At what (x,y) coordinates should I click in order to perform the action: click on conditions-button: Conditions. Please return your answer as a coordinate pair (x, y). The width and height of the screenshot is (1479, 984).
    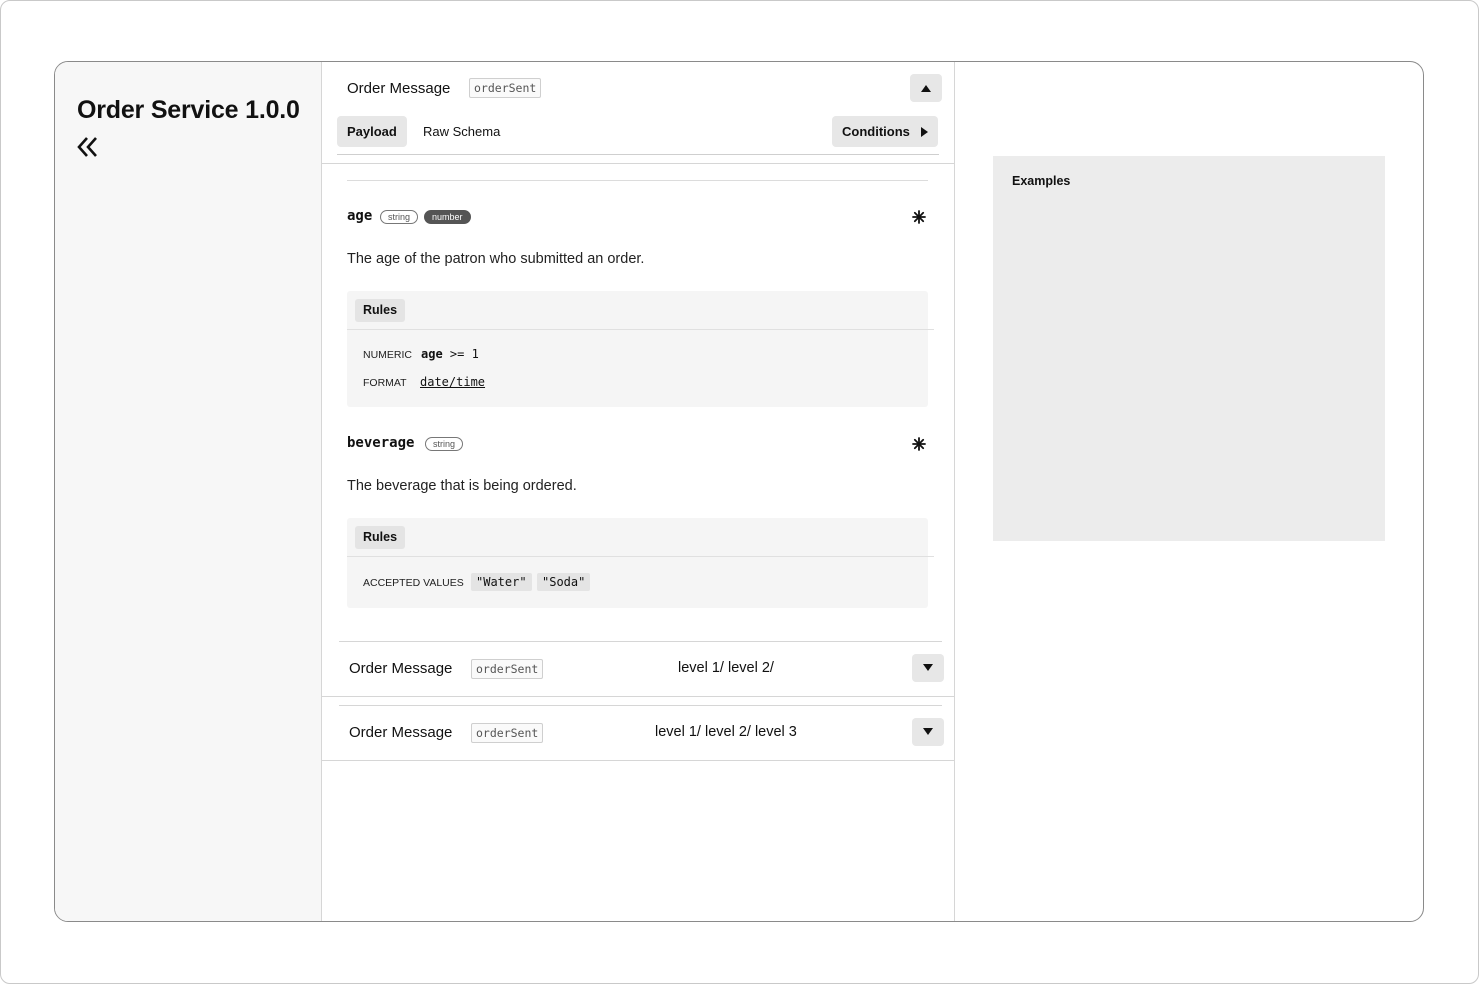
    Looking at the image, I should click on (885, 131).